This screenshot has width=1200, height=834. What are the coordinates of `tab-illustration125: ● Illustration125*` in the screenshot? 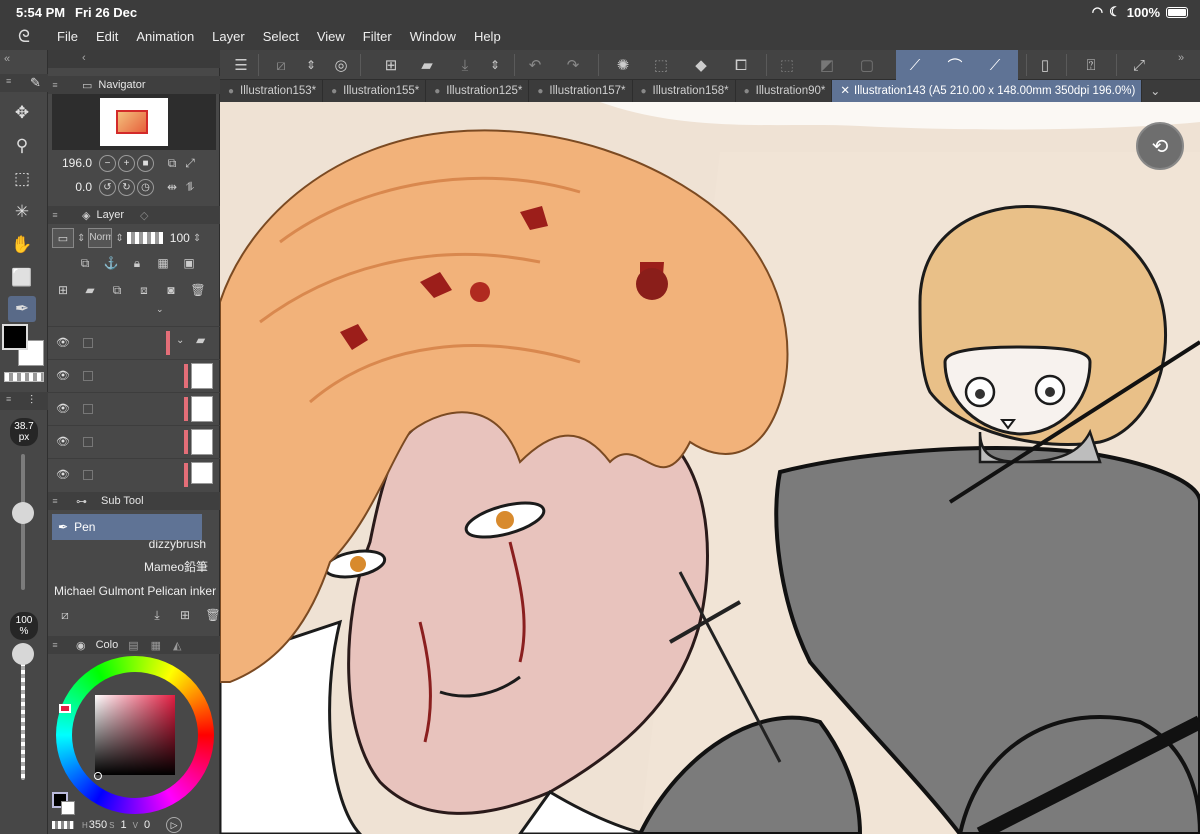 It's located at (478, 91).